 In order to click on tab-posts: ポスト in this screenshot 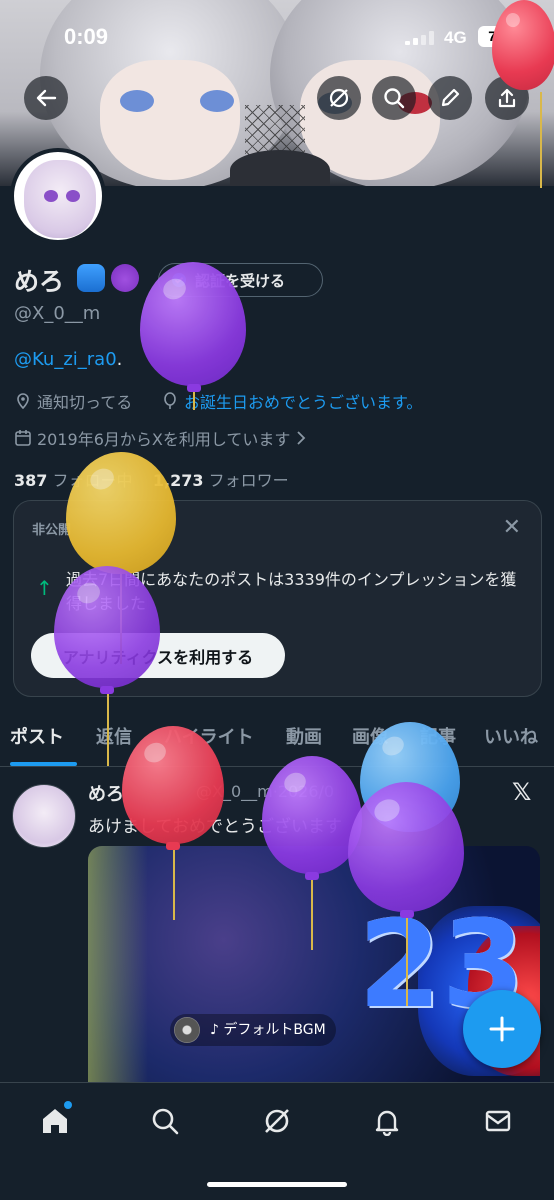, I will do `click(37, 736)`.